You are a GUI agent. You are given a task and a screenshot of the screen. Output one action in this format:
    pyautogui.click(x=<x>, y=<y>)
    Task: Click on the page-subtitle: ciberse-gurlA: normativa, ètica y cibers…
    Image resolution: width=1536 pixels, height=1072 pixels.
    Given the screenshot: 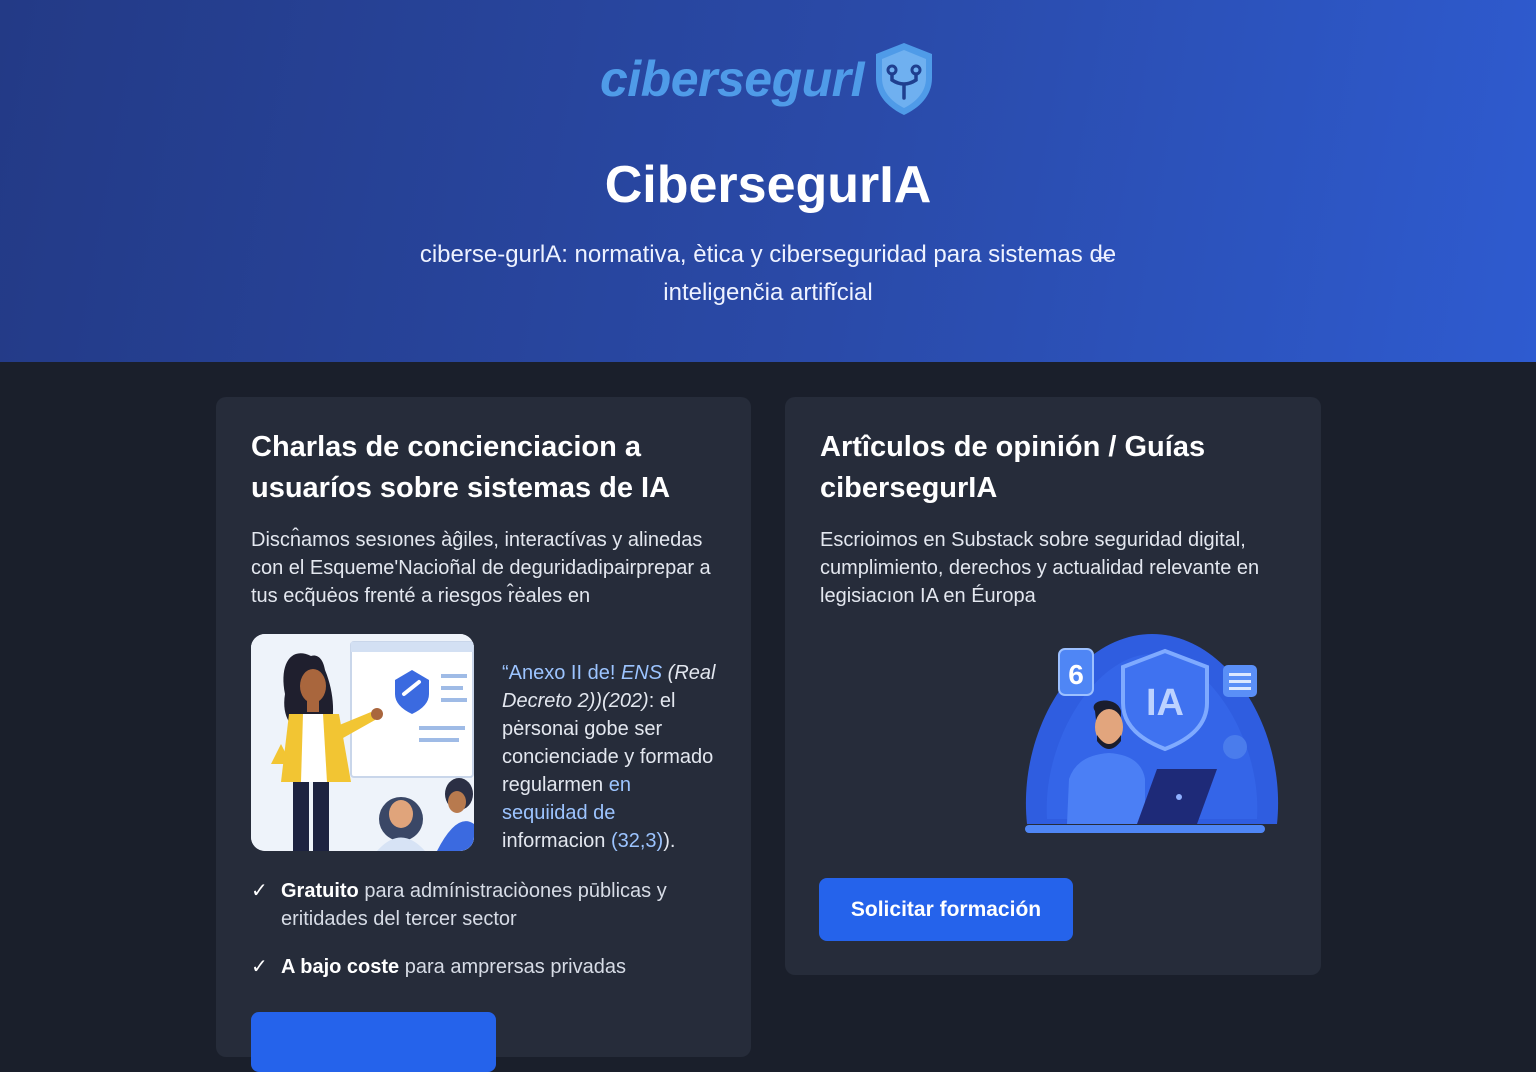 What is the action you would take?
    pyautogui.click(x=768, y=273)
    